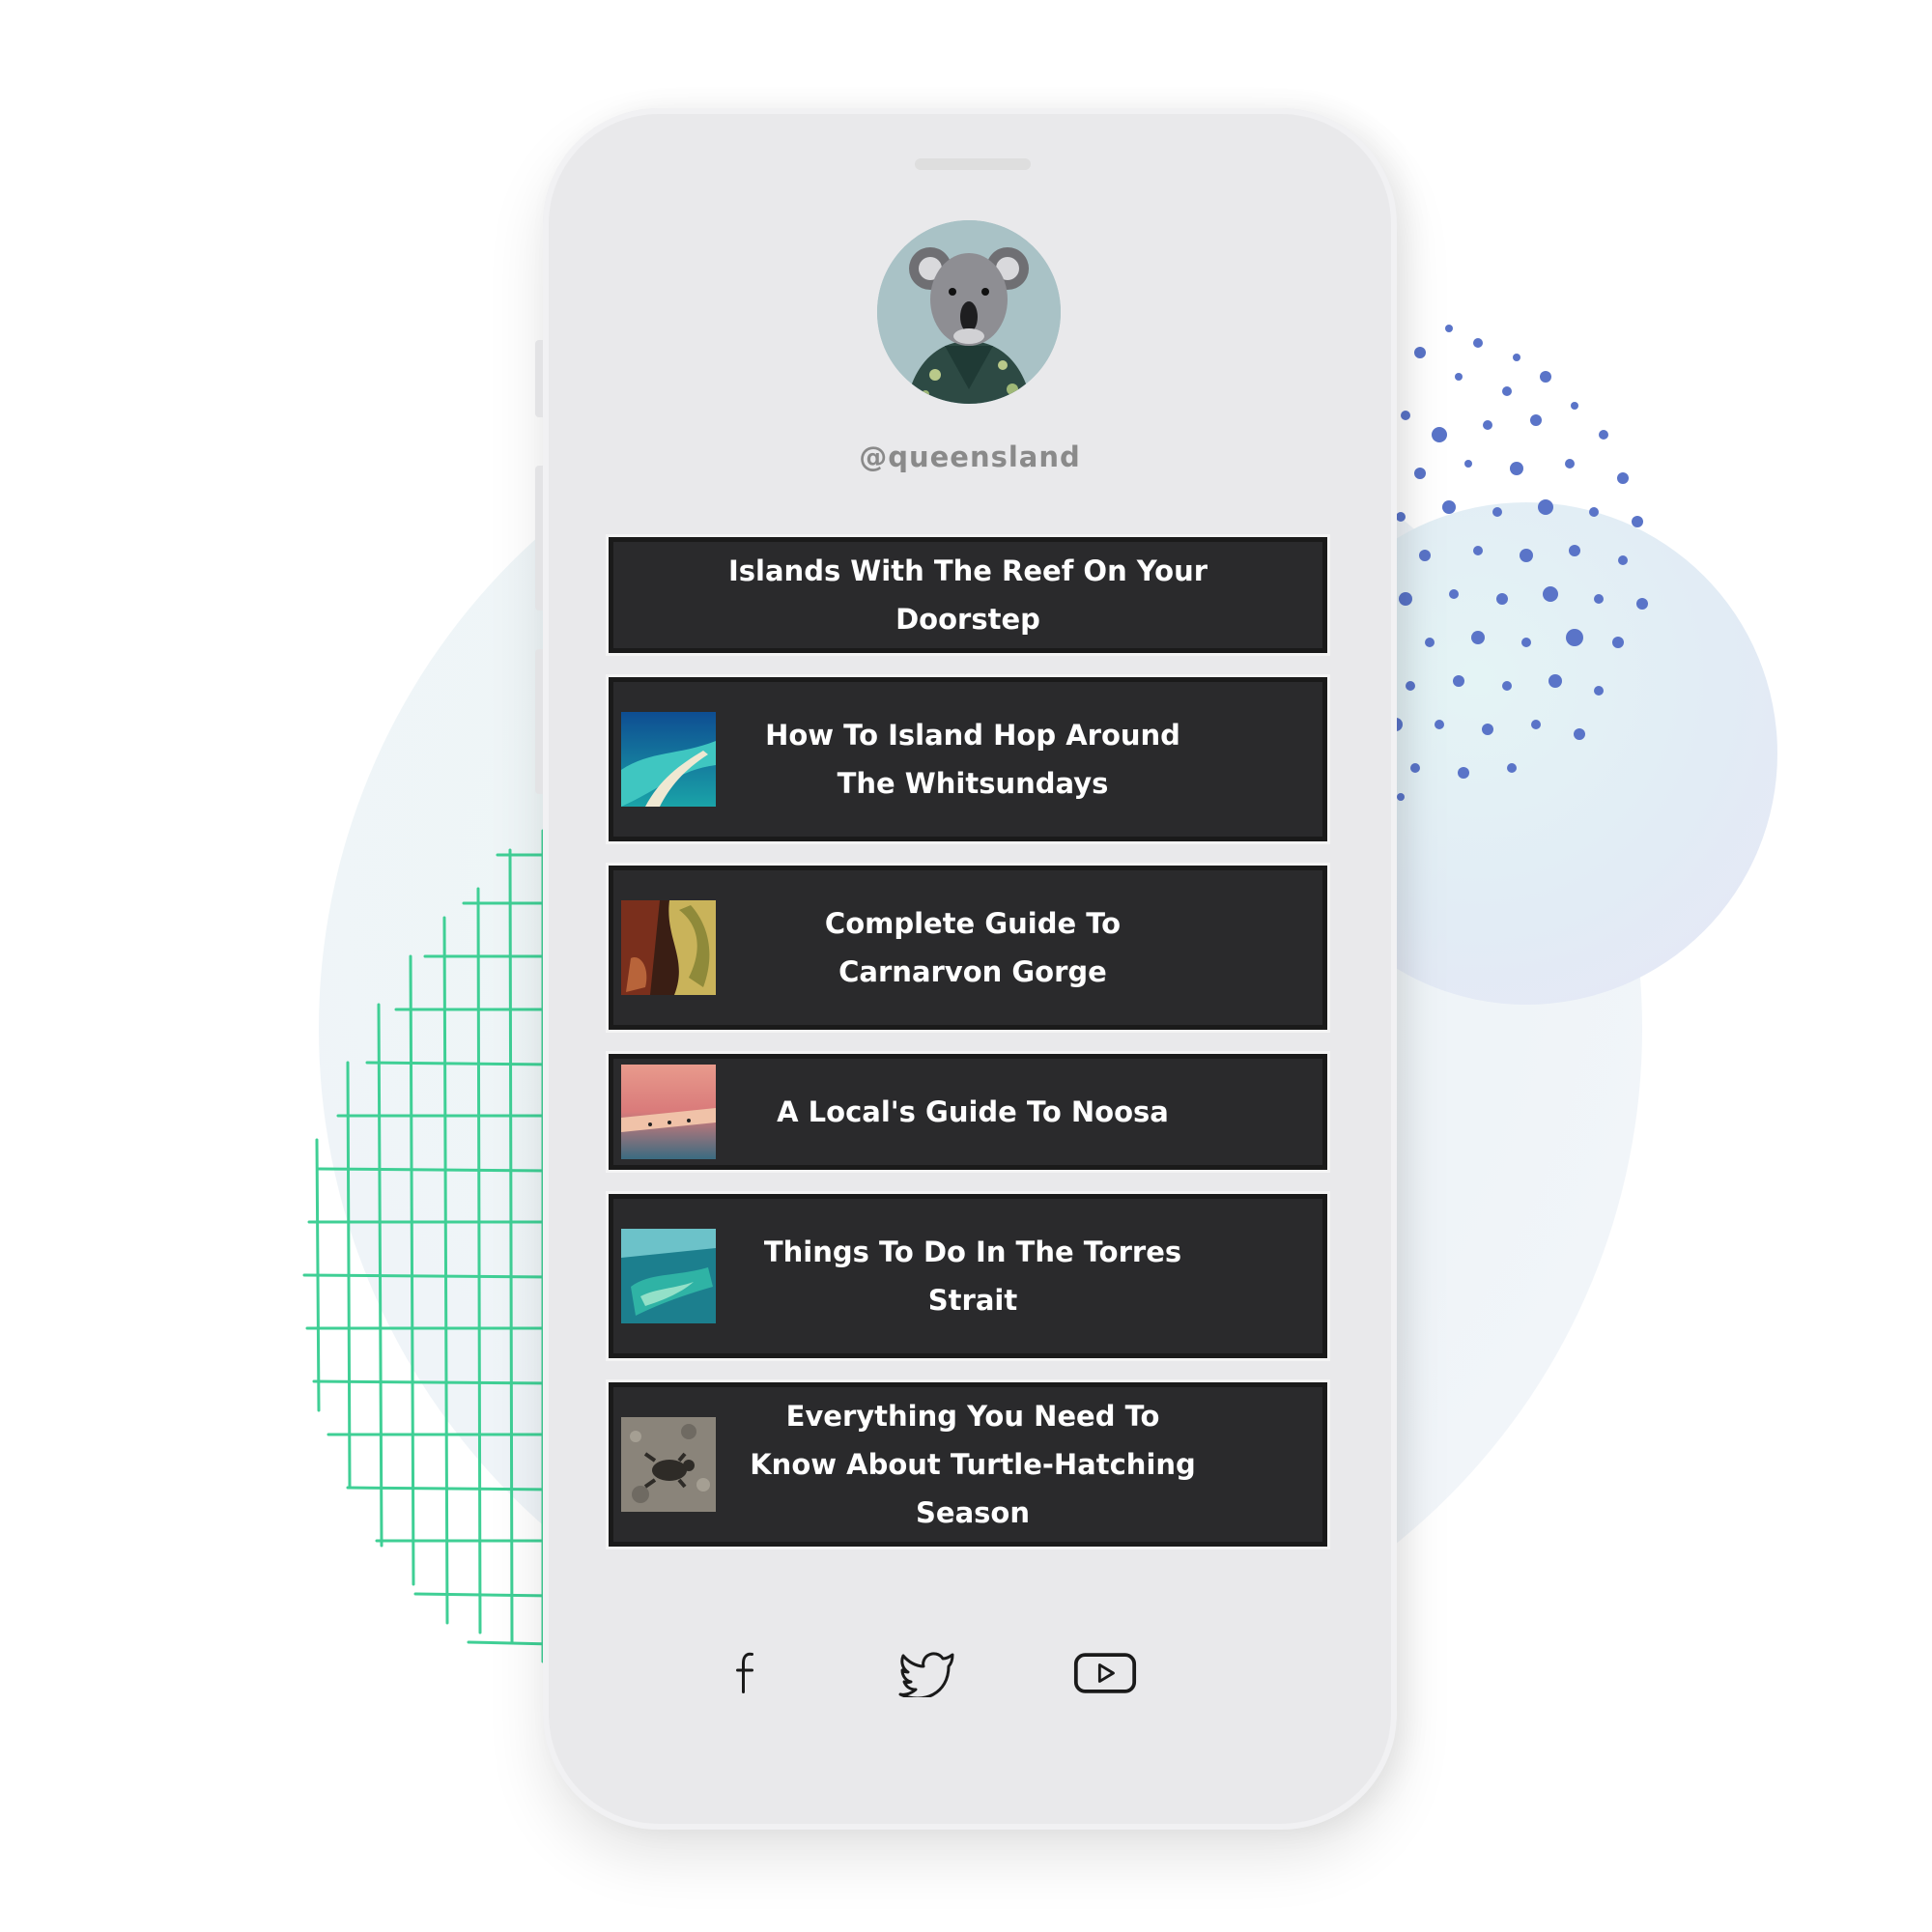 The width and height of the screenshot is (1932, 1932). What do you see at coordinates (973, 164) in the screenshot?
I see `phone-speaker` at bounding box center [973, 164].